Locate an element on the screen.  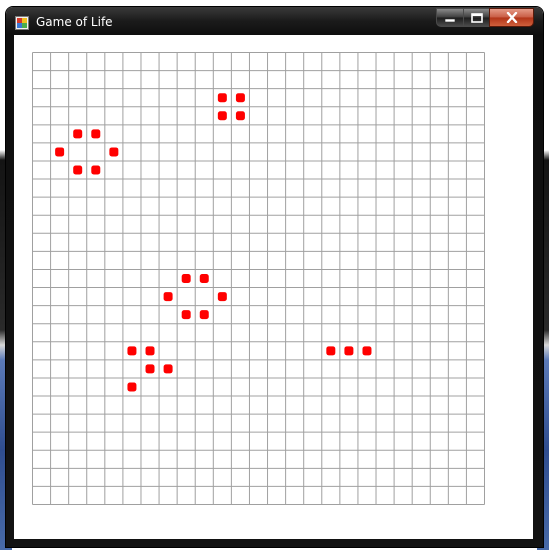
app-icon is located at coordinates (22, 23).